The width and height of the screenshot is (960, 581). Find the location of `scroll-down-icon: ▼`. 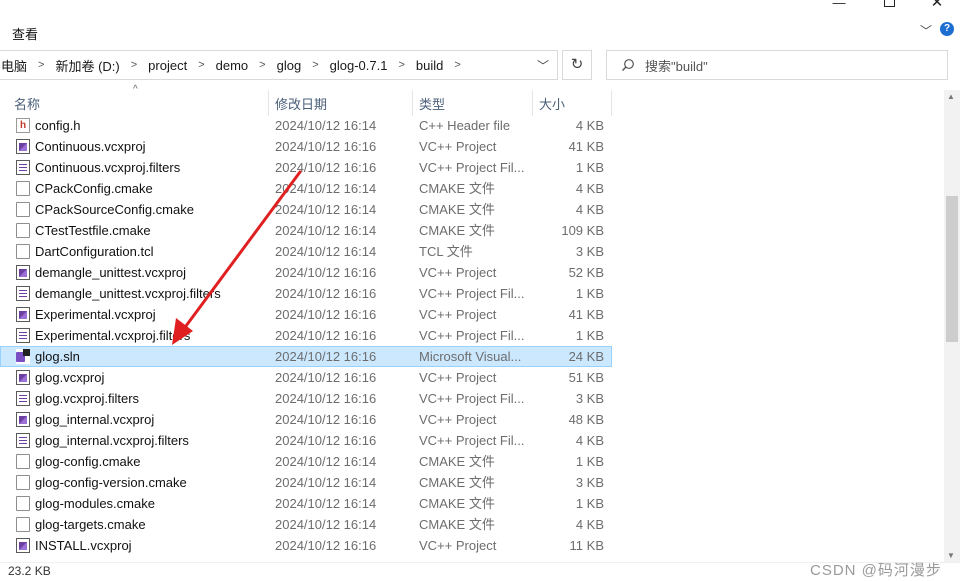

scroll-down-icon: ▼ is located at coordinates (951, 555).